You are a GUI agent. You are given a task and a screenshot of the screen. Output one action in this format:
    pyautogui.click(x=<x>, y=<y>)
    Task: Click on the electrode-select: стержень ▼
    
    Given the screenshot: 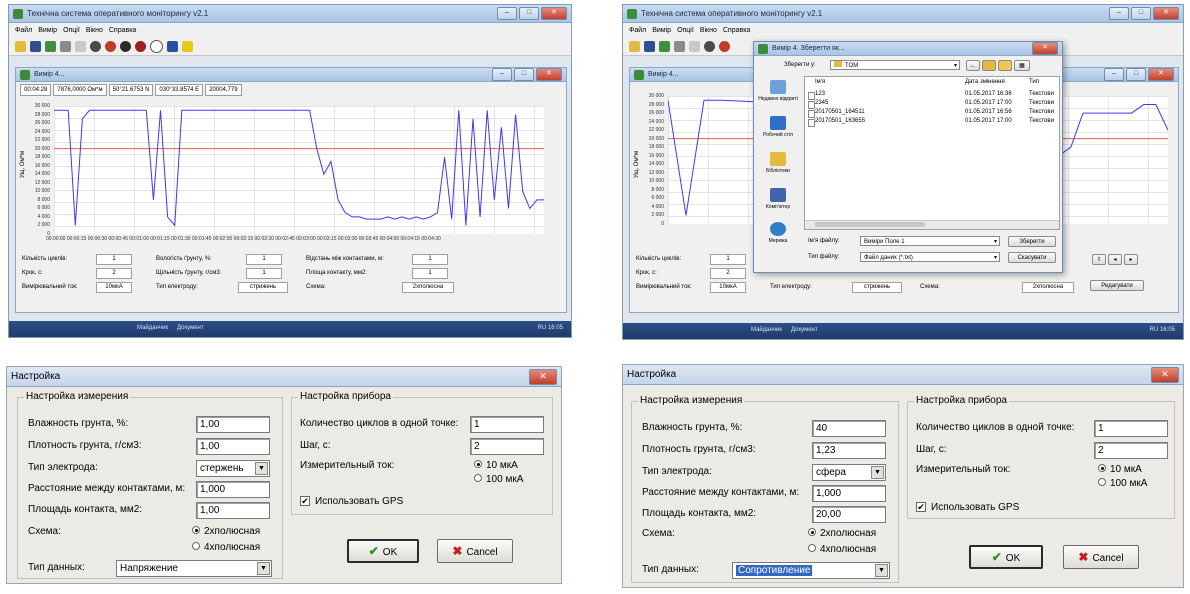 What is the action you would take?
    pyautogui.click(x=233, y=468)
    